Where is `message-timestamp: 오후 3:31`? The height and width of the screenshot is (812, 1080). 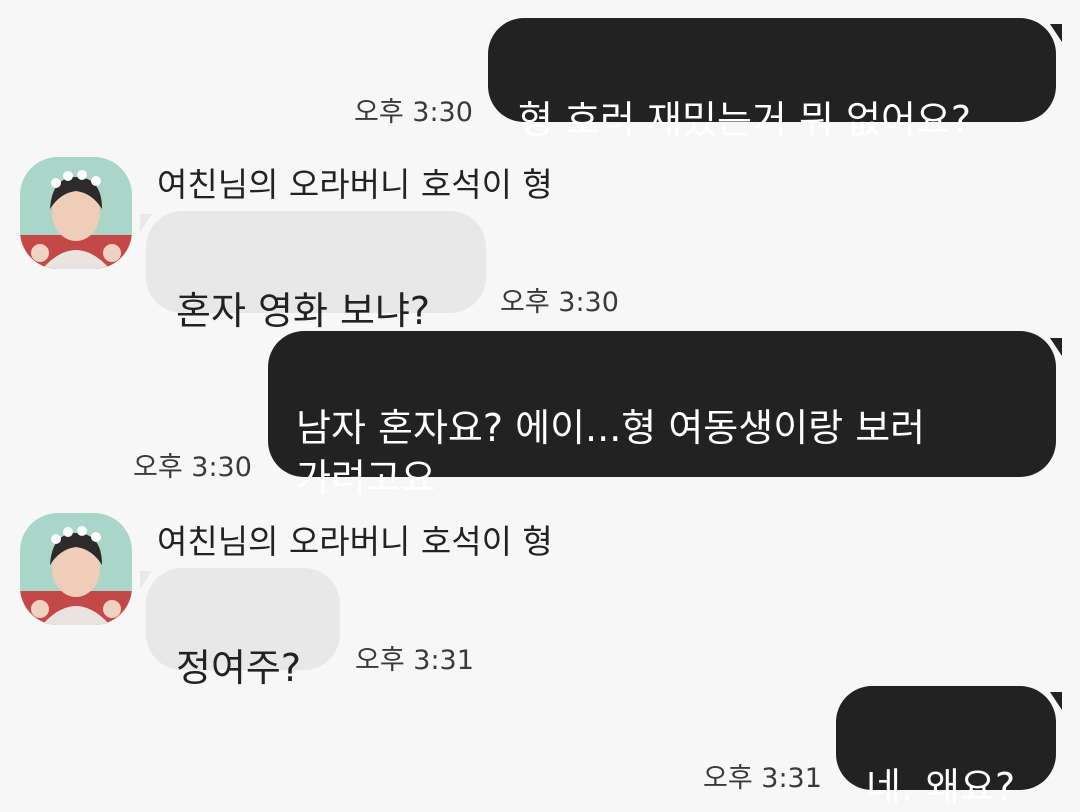 message-timestamp: 오후 3:31 is located at coordinates (762, 778).